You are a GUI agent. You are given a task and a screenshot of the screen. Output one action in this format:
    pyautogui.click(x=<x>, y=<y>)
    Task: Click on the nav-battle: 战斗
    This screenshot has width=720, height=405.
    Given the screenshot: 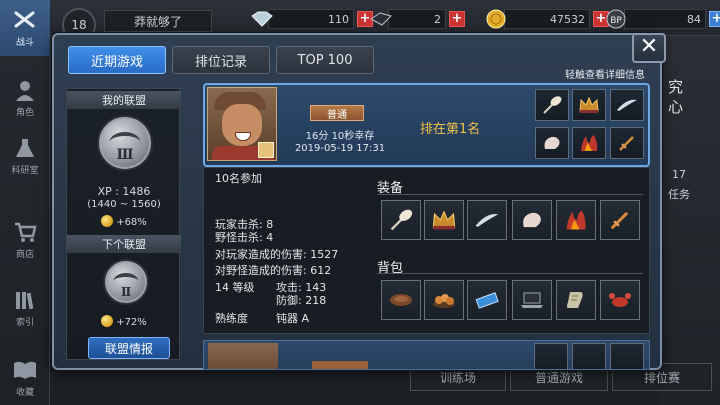 What is the action you would take?
    pyautogui.click(x=25, y=28)
    